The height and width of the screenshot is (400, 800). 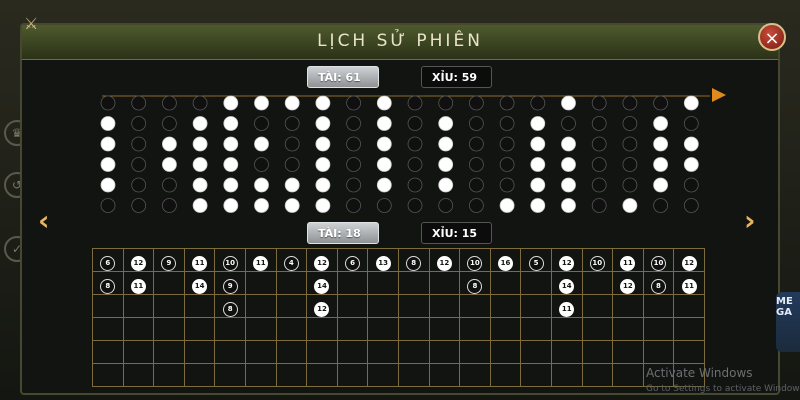 I want to click on play-arrow-icon, so click(x=719, y=95).